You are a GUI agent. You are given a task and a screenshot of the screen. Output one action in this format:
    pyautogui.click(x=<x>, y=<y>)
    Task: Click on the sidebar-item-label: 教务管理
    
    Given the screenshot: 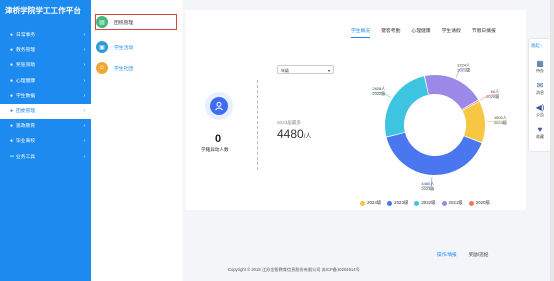 What is the action you would take?
    pyautogui.click(x=26, y=51)
    